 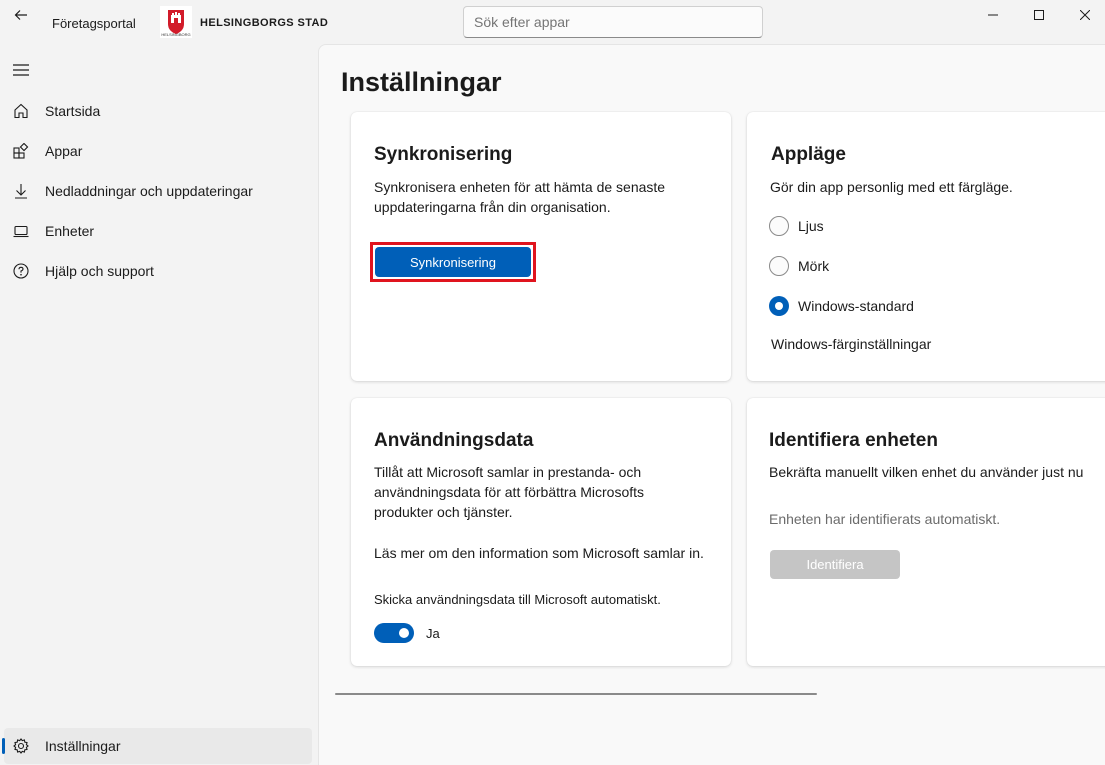 What do you see at coordinates (851, 344) in the screenshot?
I see `color-settings-link: Windows-färginställningar` at bounding box center [851, 344].